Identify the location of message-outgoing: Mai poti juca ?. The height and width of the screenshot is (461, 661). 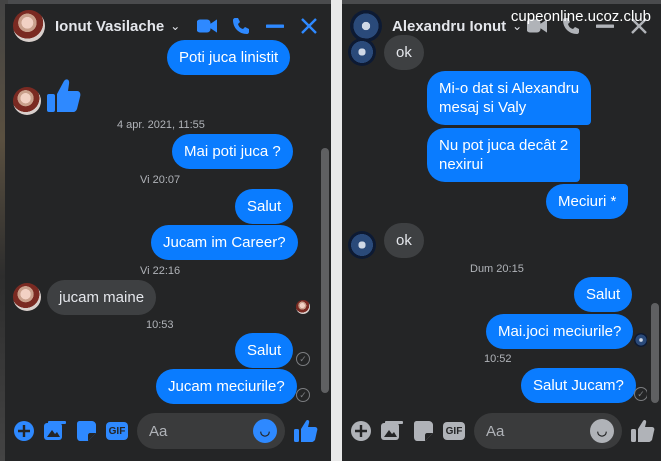
(232, 151).